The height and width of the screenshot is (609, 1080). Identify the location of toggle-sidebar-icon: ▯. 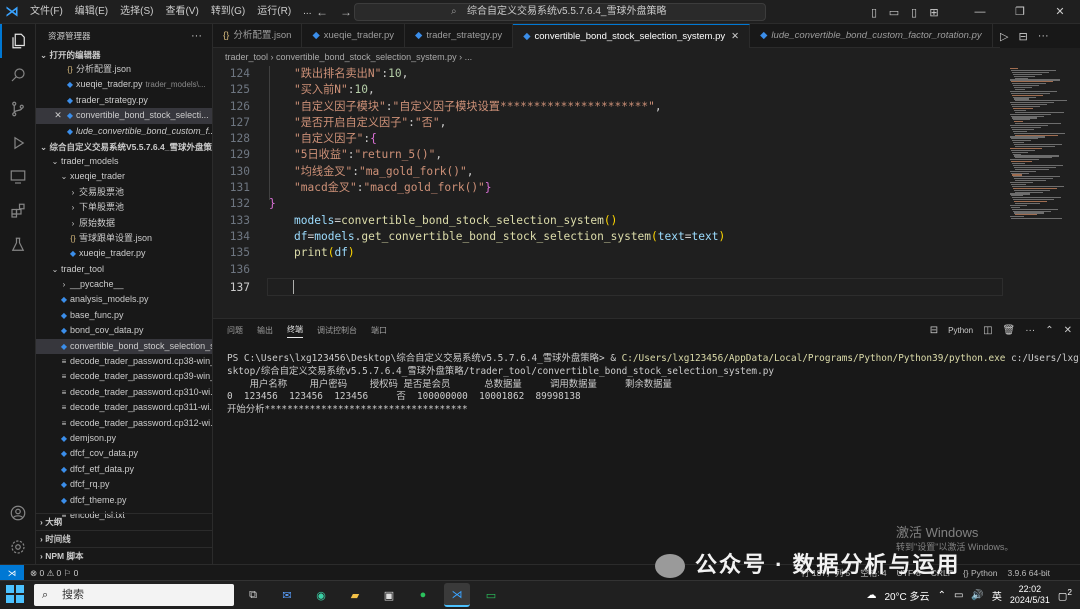
(874, 12).